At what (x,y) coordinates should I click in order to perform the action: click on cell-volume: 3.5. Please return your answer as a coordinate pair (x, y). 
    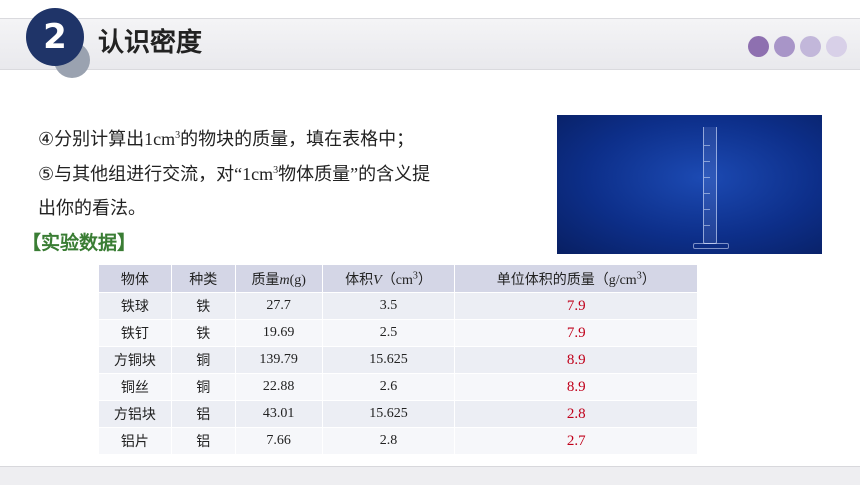
    Looking at the image, I should click on (388, 306).